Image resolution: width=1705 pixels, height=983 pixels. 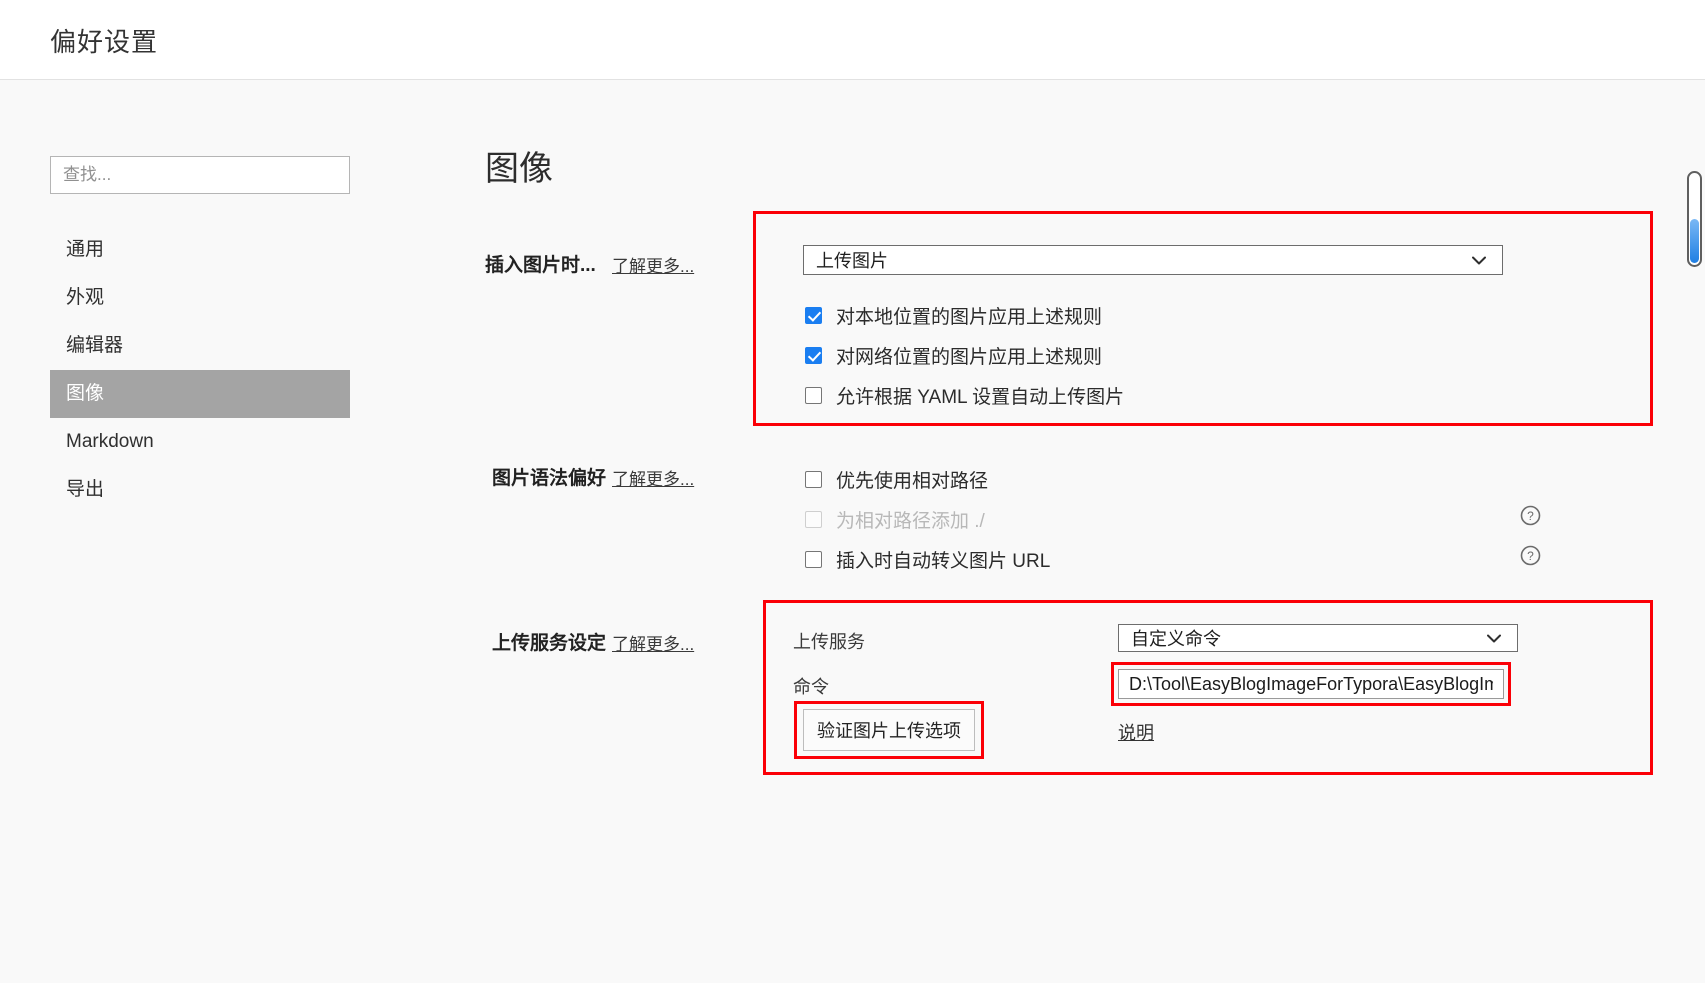 I want to click on sidebar-search-wrapper, so click(x=200, y=175).